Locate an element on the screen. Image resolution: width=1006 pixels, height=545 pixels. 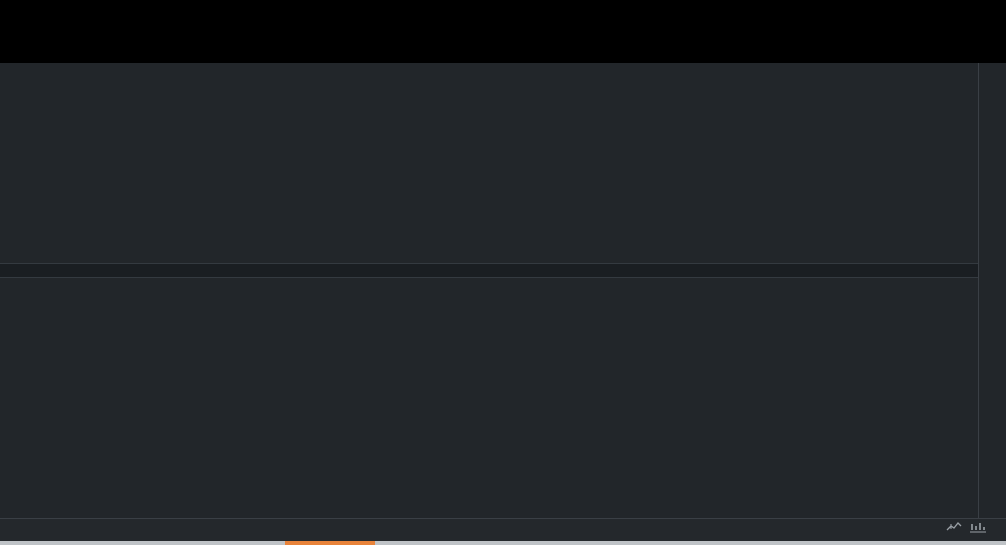
x-axis is located at coordinates (503, 270).